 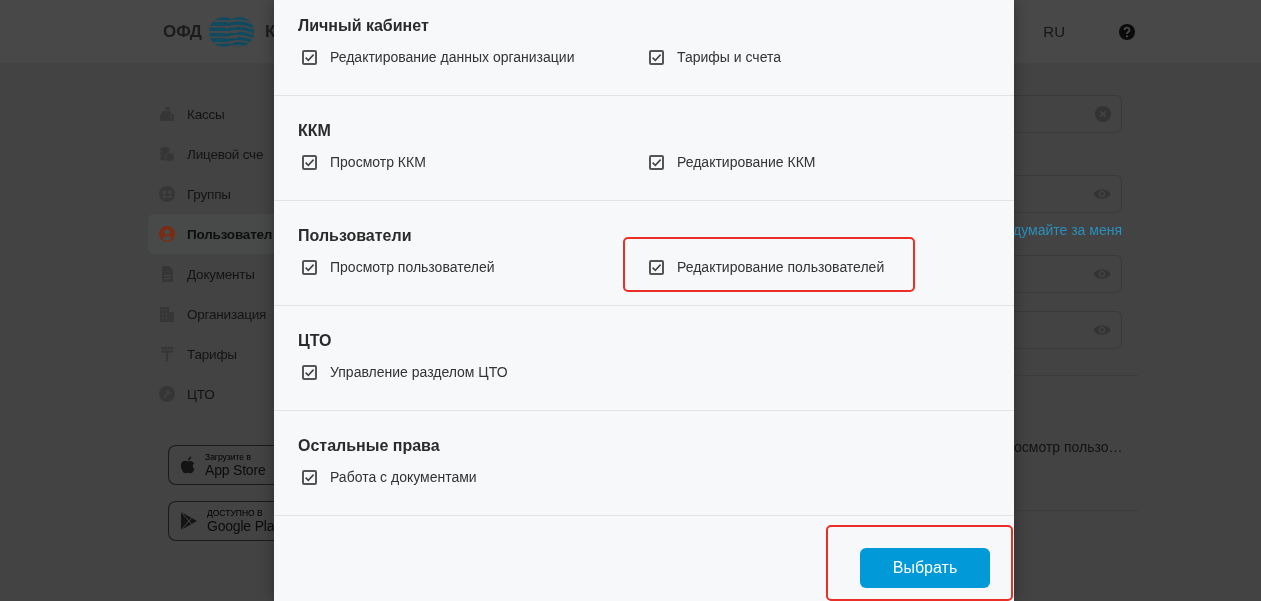 What do you see at coordinates (419, 372) in the screenshot?
I see `checkbox-label: Управление разделом ЦТО` at bounding box center [419, 372].